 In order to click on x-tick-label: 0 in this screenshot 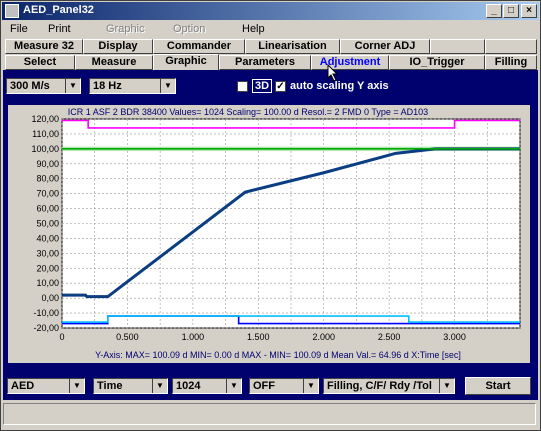, I will do `click(61, 337)`.